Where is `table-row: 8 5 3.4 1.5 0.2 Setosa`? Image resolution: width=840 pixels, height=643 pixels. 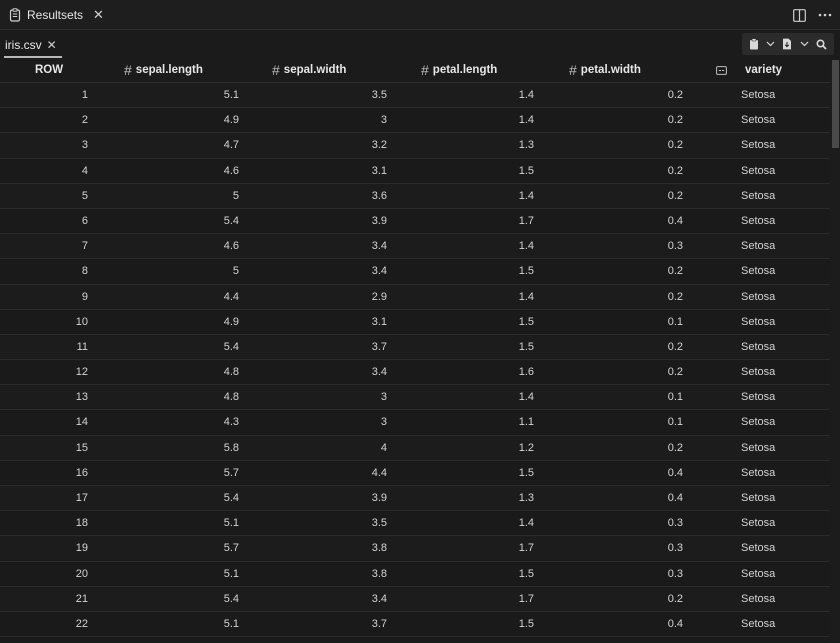 table-row: 8 5 3.4 1.5 0.2 Setosa is located at coordinates (415, 272).